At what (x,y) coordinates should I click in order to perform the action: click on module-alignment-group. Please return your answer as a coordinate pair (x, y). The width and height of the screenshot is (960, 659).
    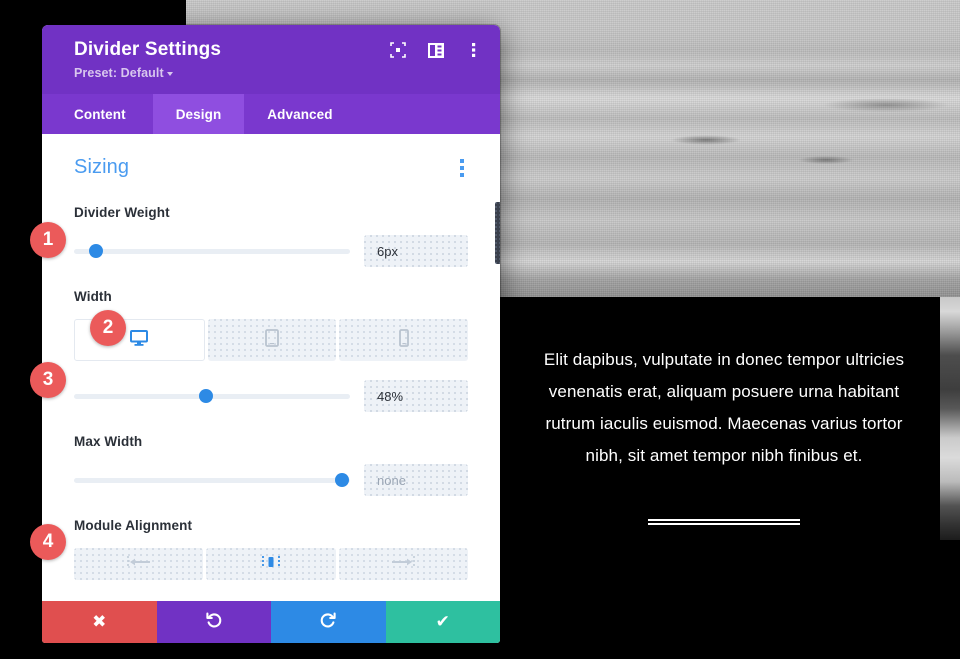
    Looking at the image, I should click on (271, 564).